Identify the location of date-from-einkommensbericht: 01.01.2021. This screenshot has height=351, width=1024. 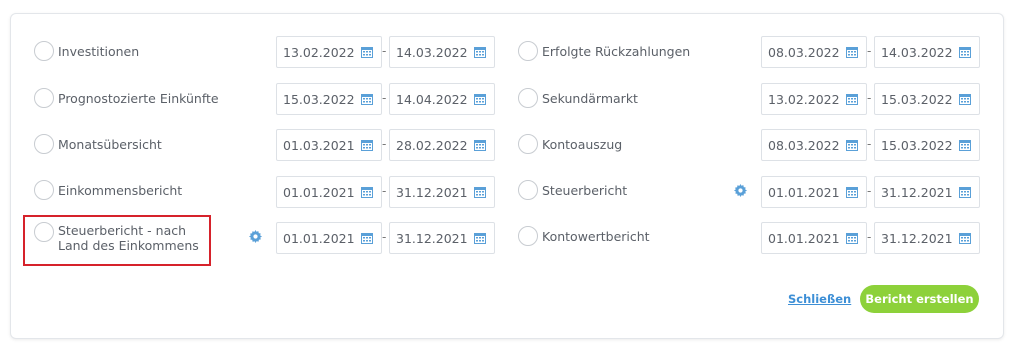
(329, 192).